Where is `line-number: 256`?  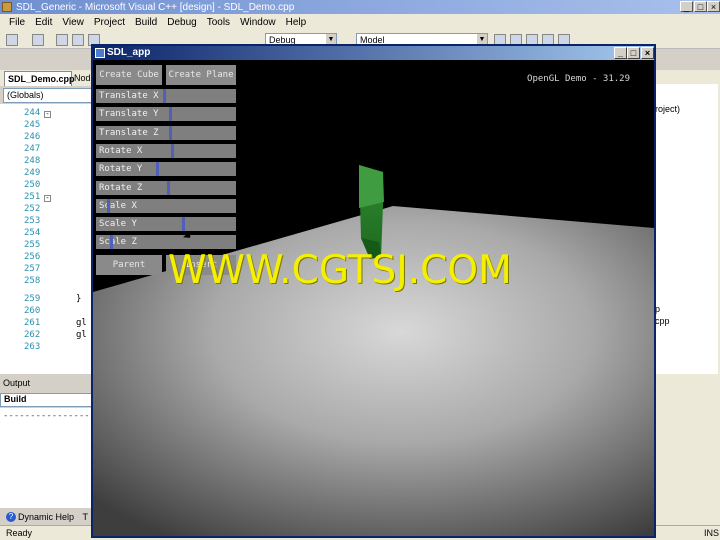 line-number: 256 is located at coordinates (32, 257).